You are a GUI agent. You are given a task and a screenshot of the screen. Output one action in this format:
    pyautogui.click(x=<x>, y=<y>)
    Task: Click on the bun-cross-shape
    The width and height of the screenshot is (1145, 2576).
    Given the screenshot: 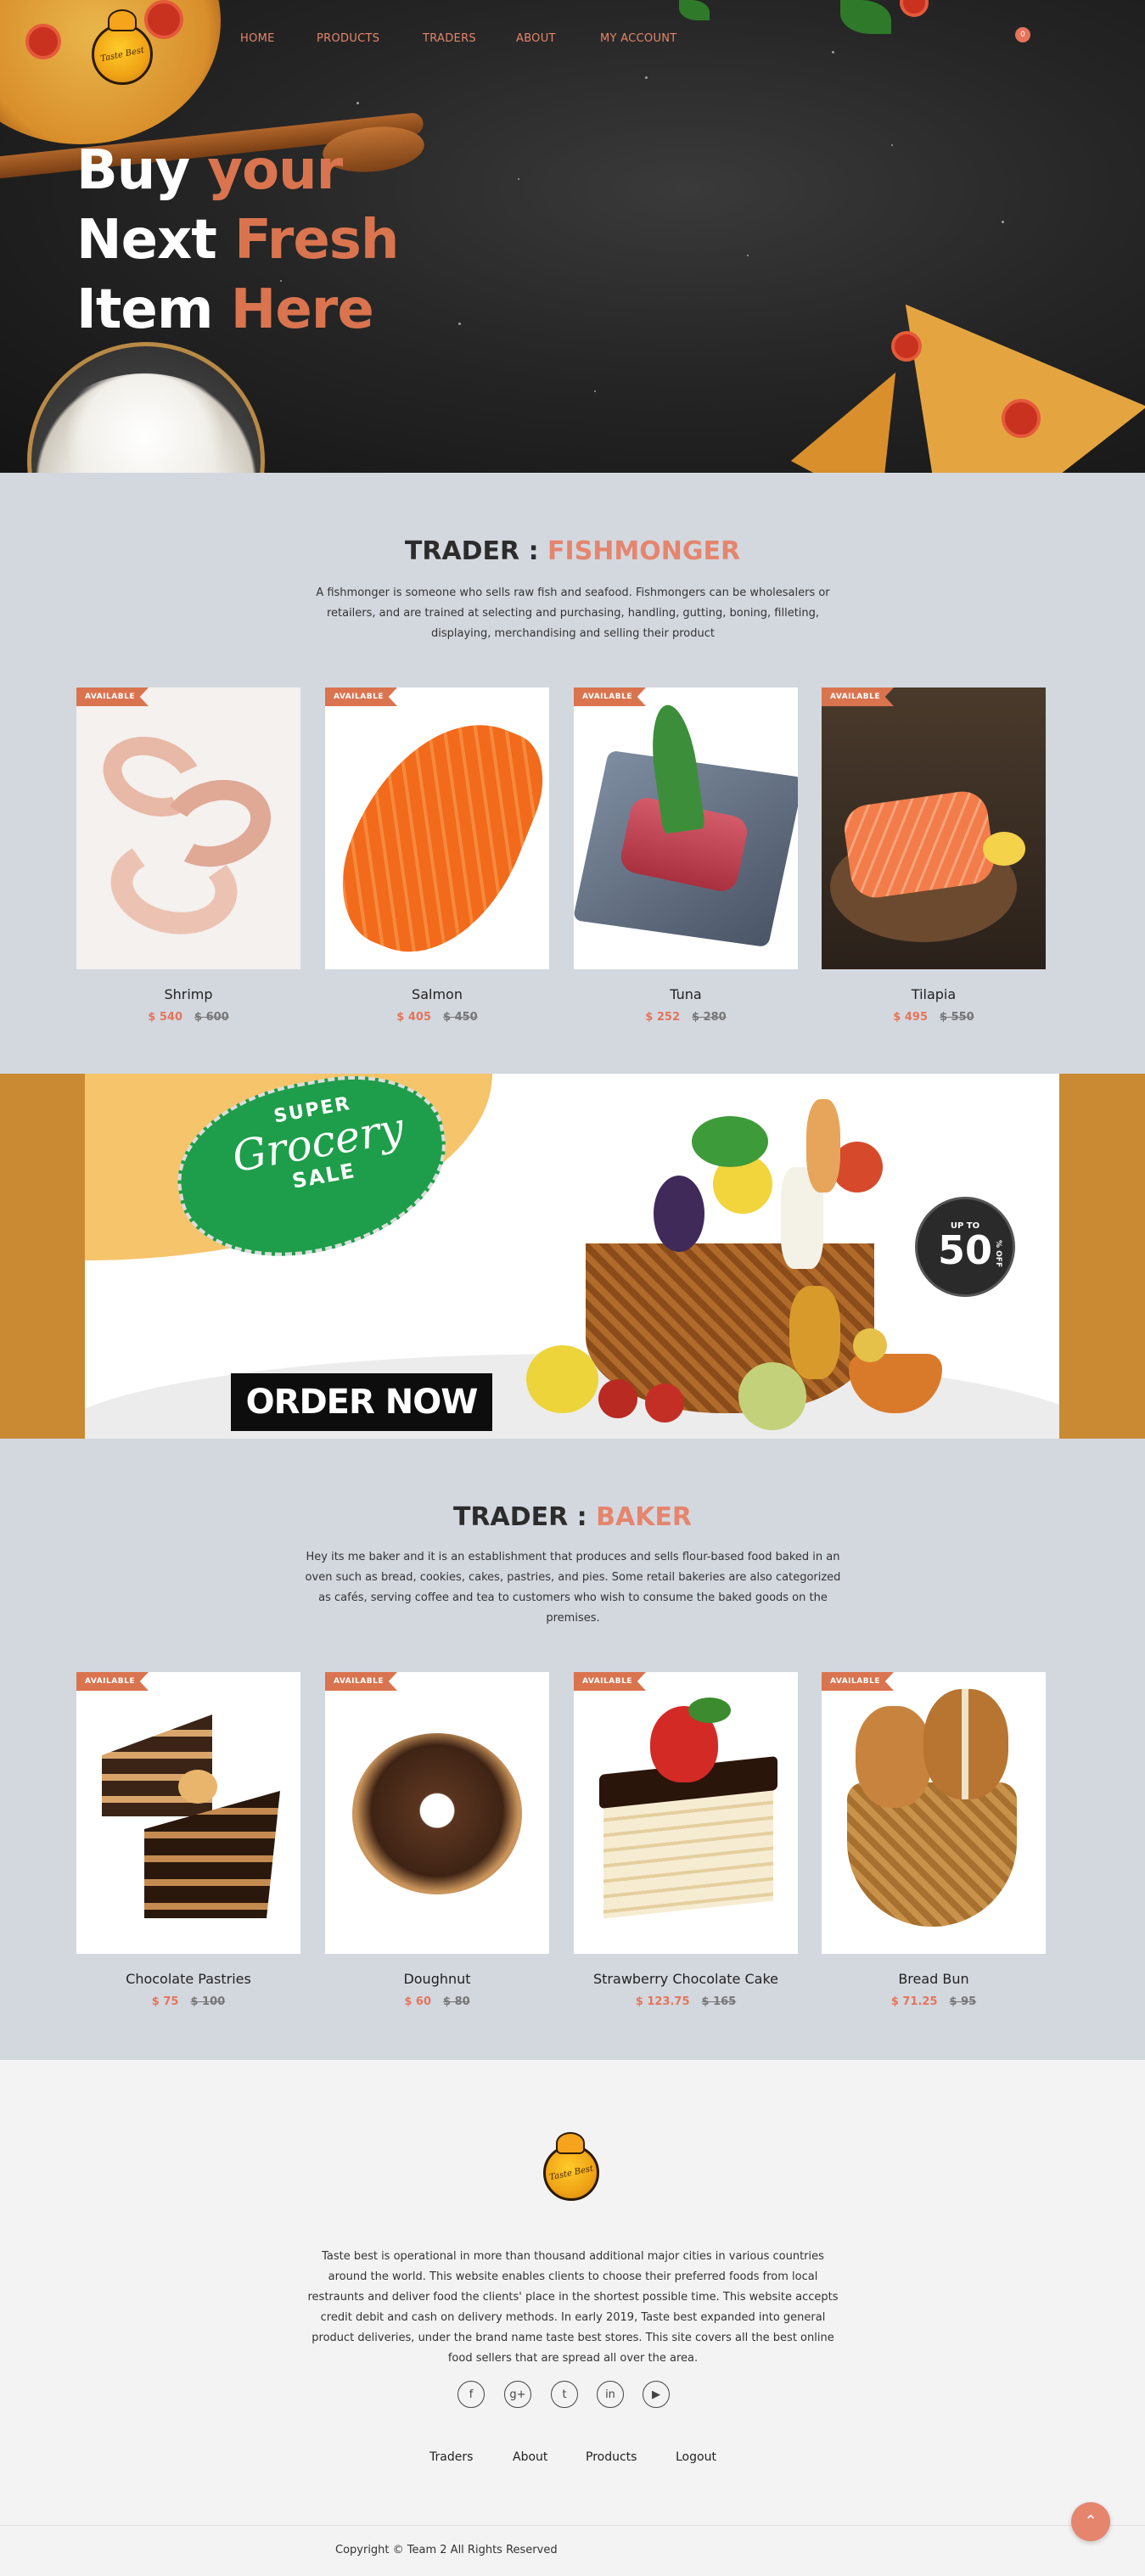 What is the action you would take?
    pyautogui.click(x=965, y=1744)
    